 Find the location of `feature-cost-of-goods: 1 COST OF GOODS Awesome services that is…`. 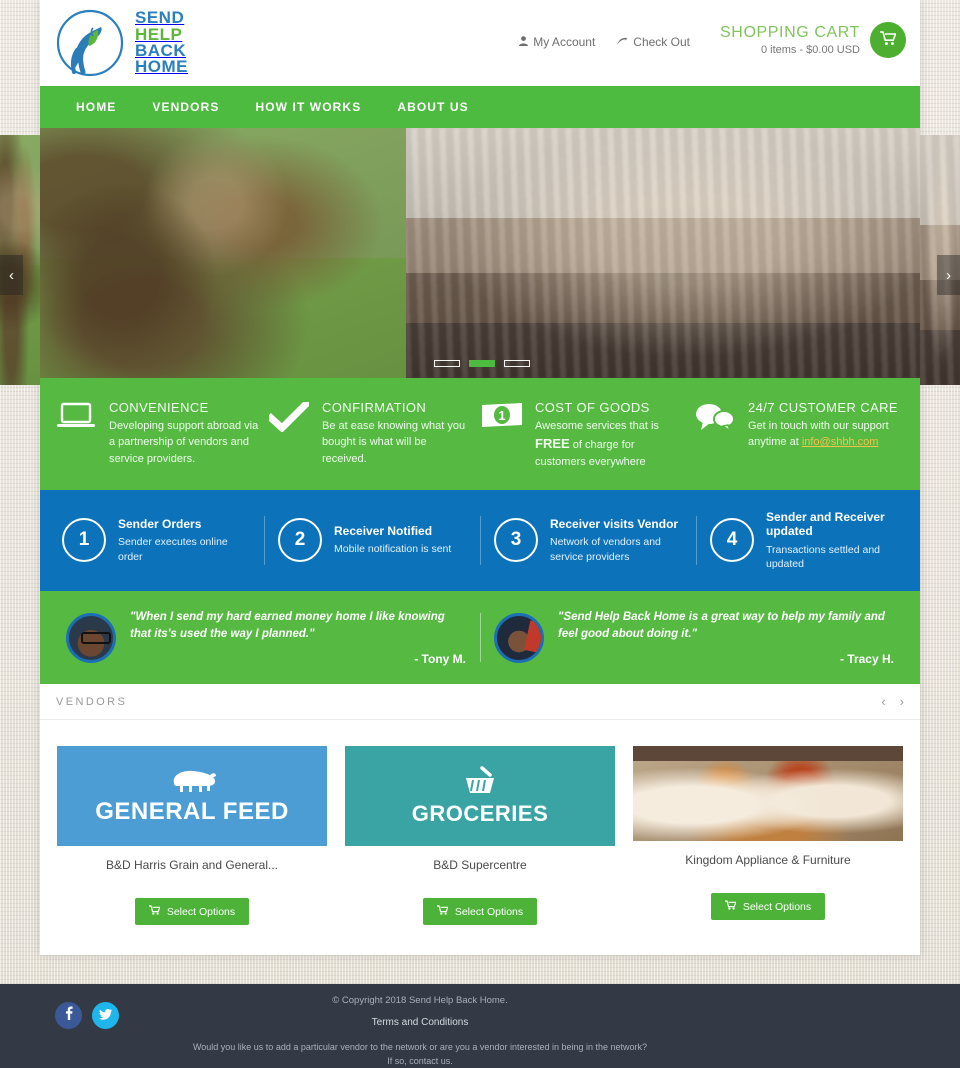

feature-cost-of-goods: 1 COST OF GOODS Awesome services that is… is located at coordinates (586, 435).